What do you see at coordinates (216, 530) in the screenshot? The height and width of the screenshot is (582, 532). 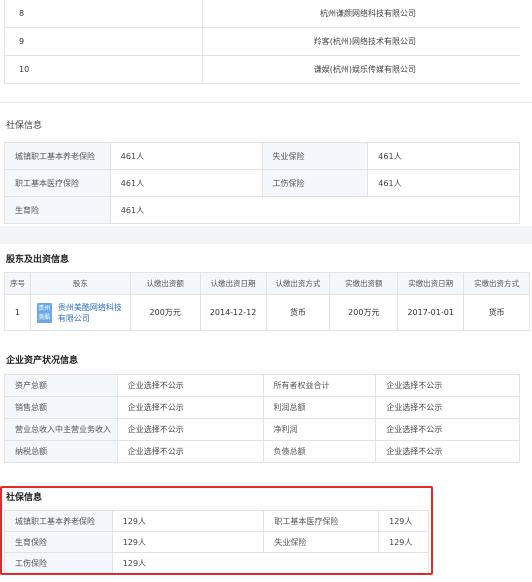 I see `highlight-box` at bounding box center [216, 530].